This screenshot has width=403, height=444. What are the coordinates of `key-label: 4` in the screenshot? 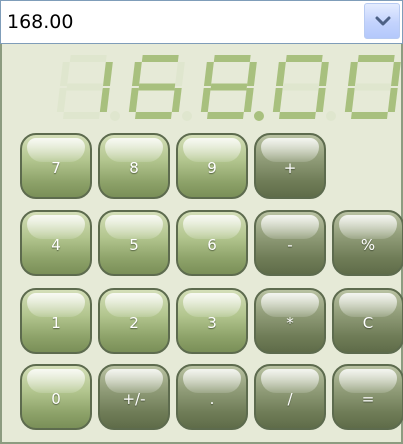 It's located at (56, 245).